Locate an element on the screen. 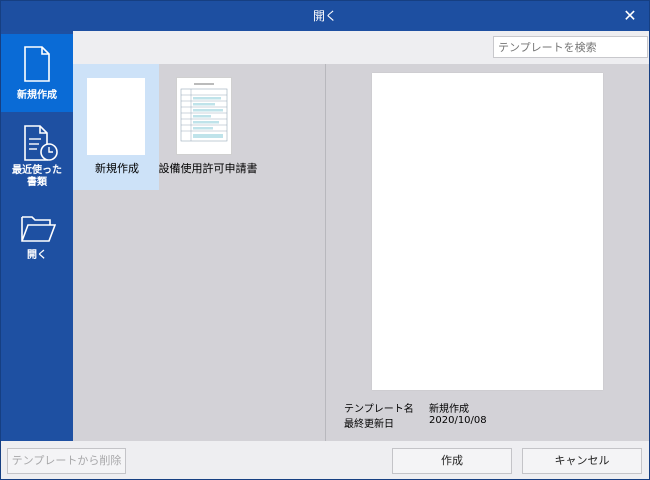  button-bar: テンプレートから削除 作成 キャンセル is located at coordinates (325, 460).